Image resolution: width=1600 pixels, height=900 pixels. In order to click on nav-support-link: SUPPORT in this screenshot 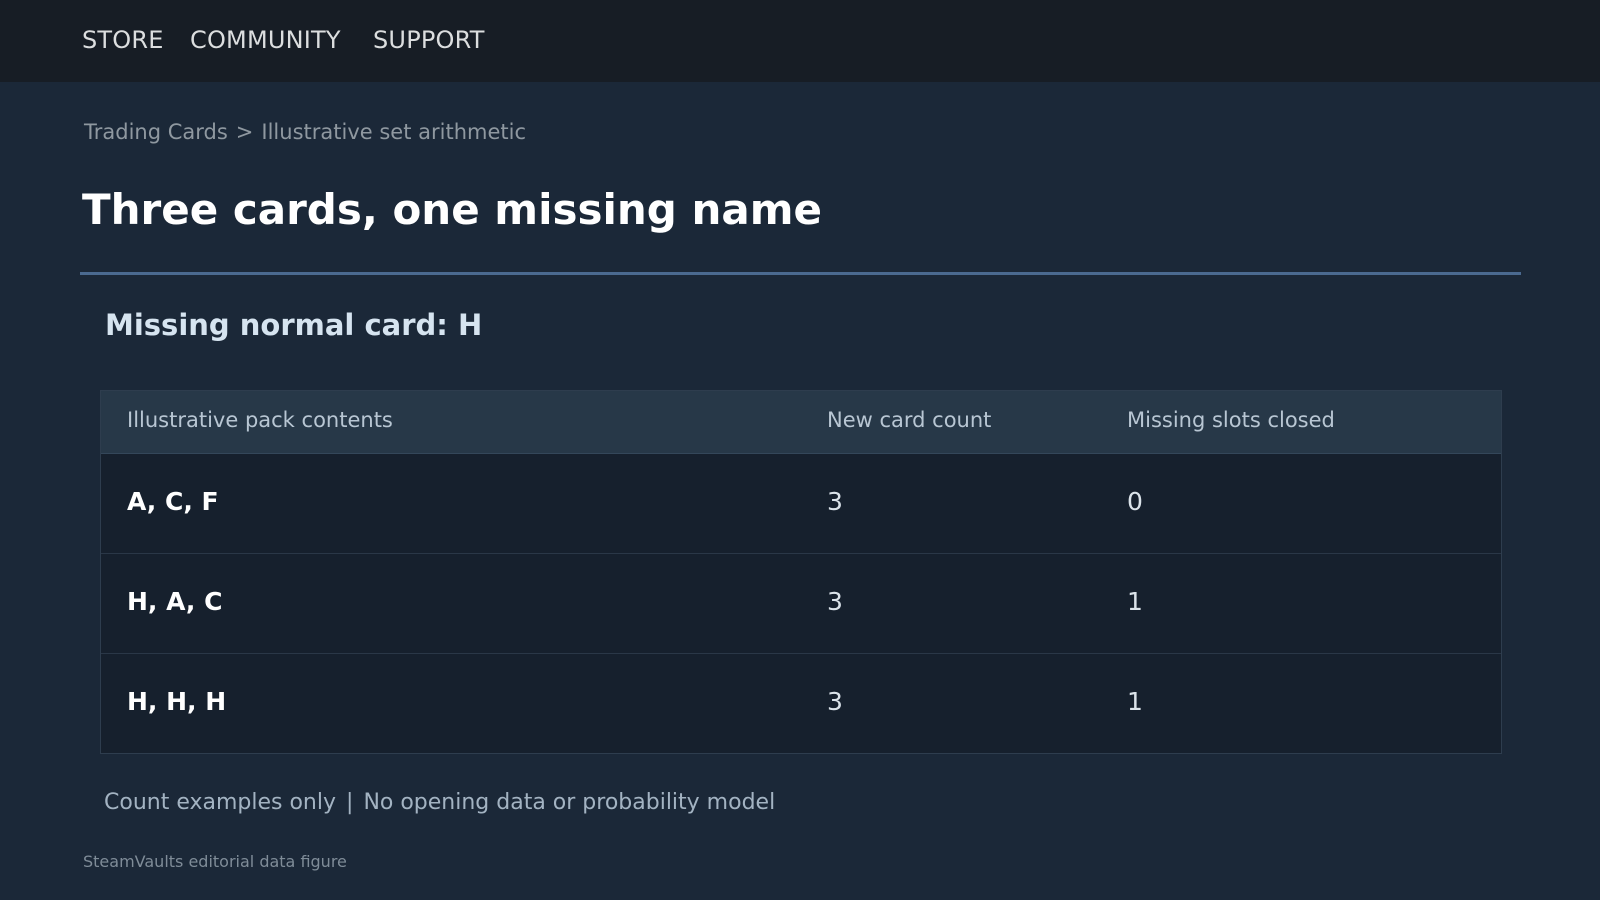, I will do `click(429, 40)`.